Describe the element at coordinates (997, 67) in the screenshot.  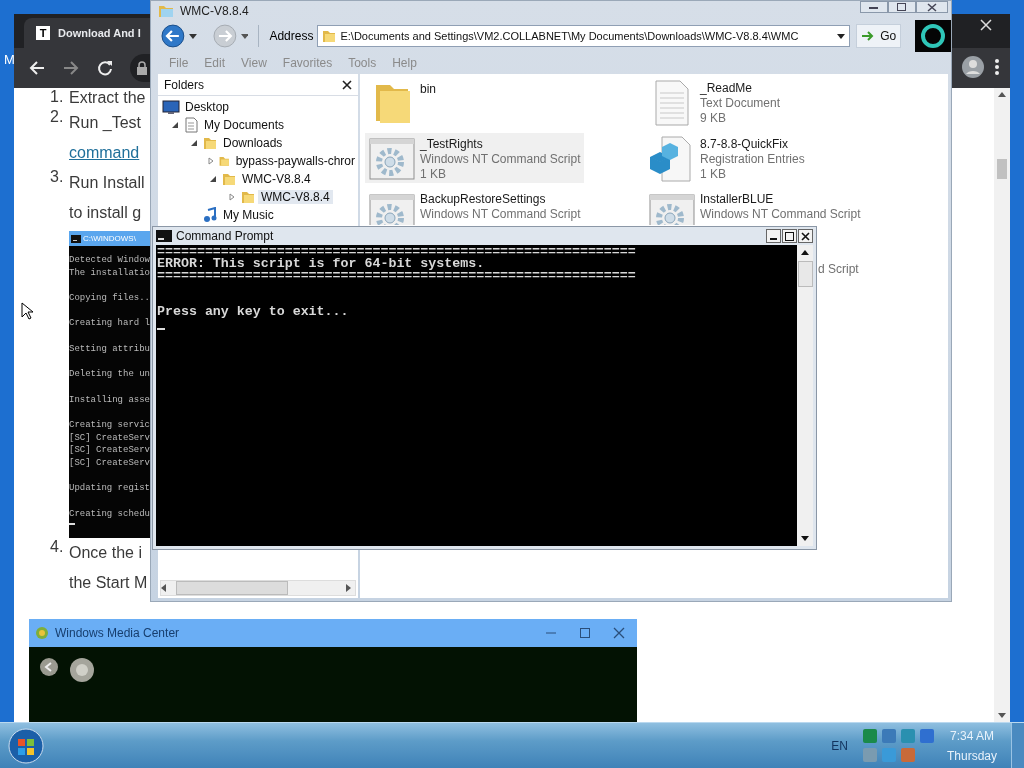
I see `menu-icon` at that location.